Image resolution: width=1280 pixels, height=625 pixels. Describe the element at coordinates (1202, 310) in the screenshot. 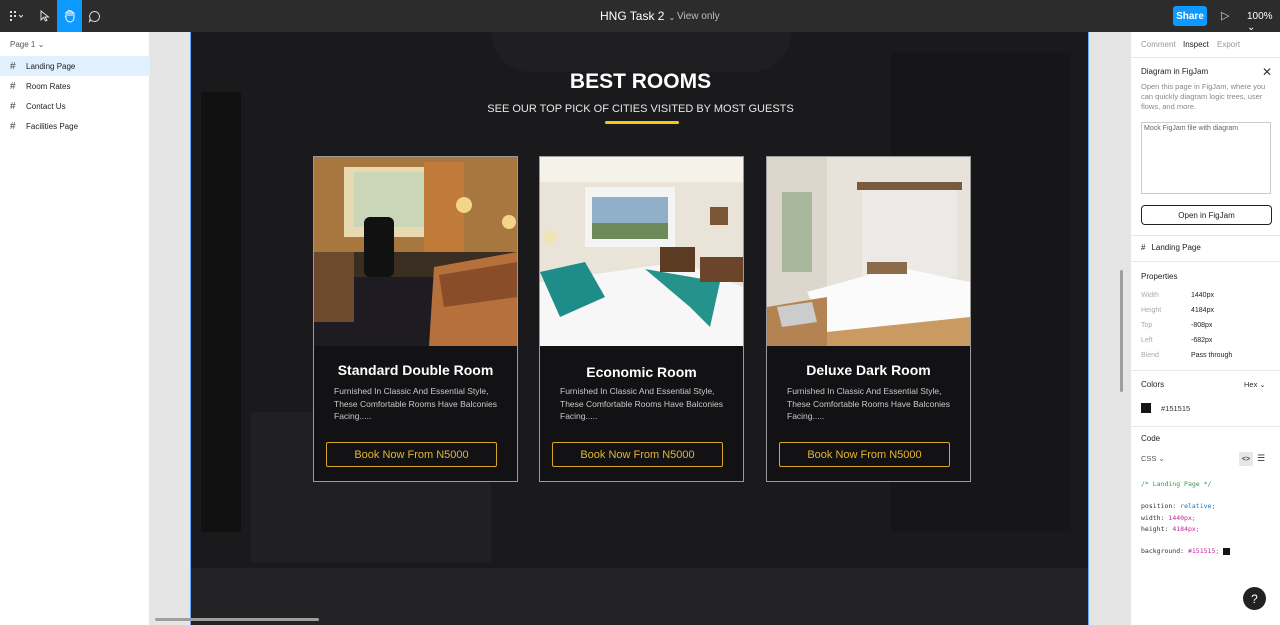

I see `property-value: 4184px` at that location.